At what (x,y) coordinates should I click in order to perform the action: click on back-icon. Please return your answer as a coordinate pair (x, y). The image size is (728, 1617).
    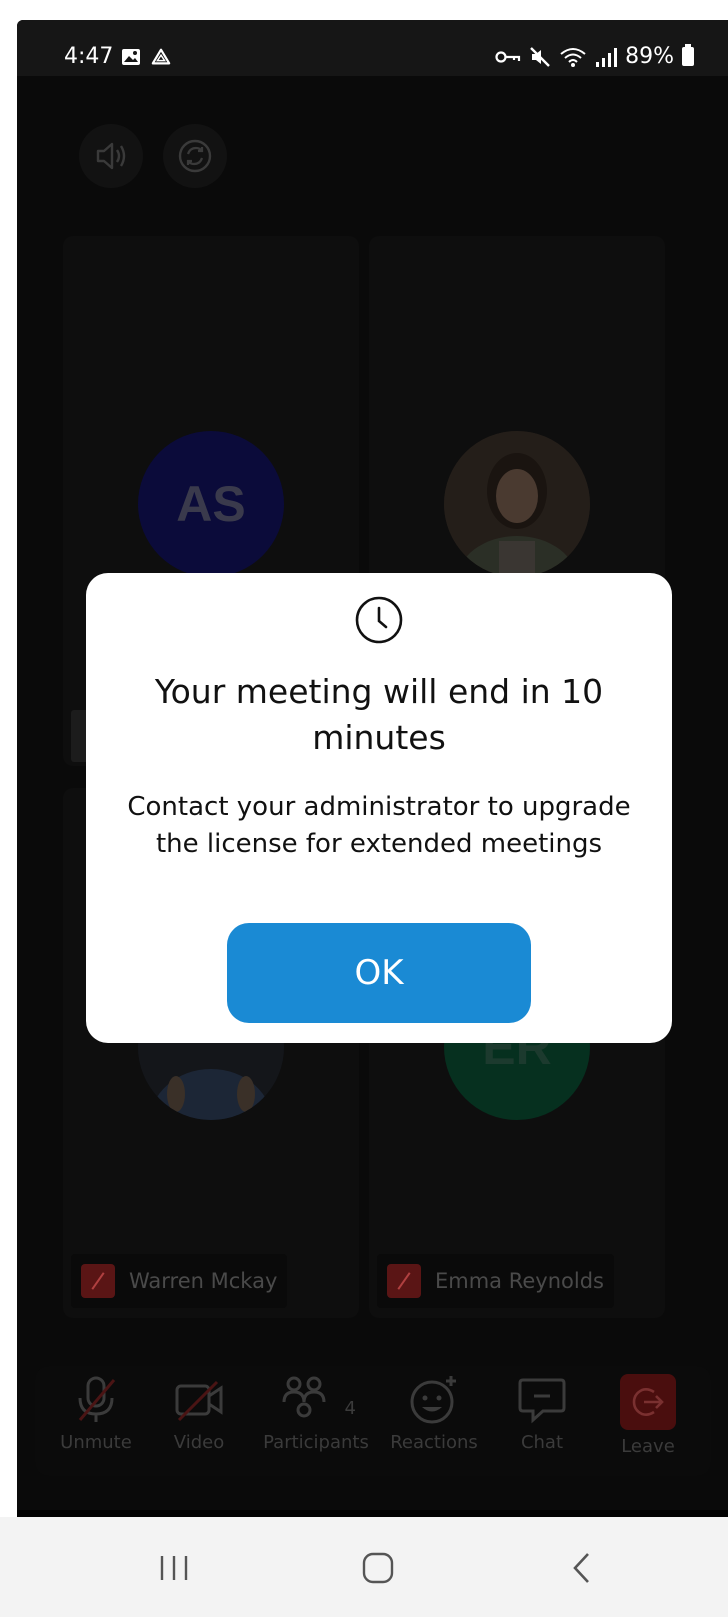
    Looking at the image, I should click on (581, 1568).